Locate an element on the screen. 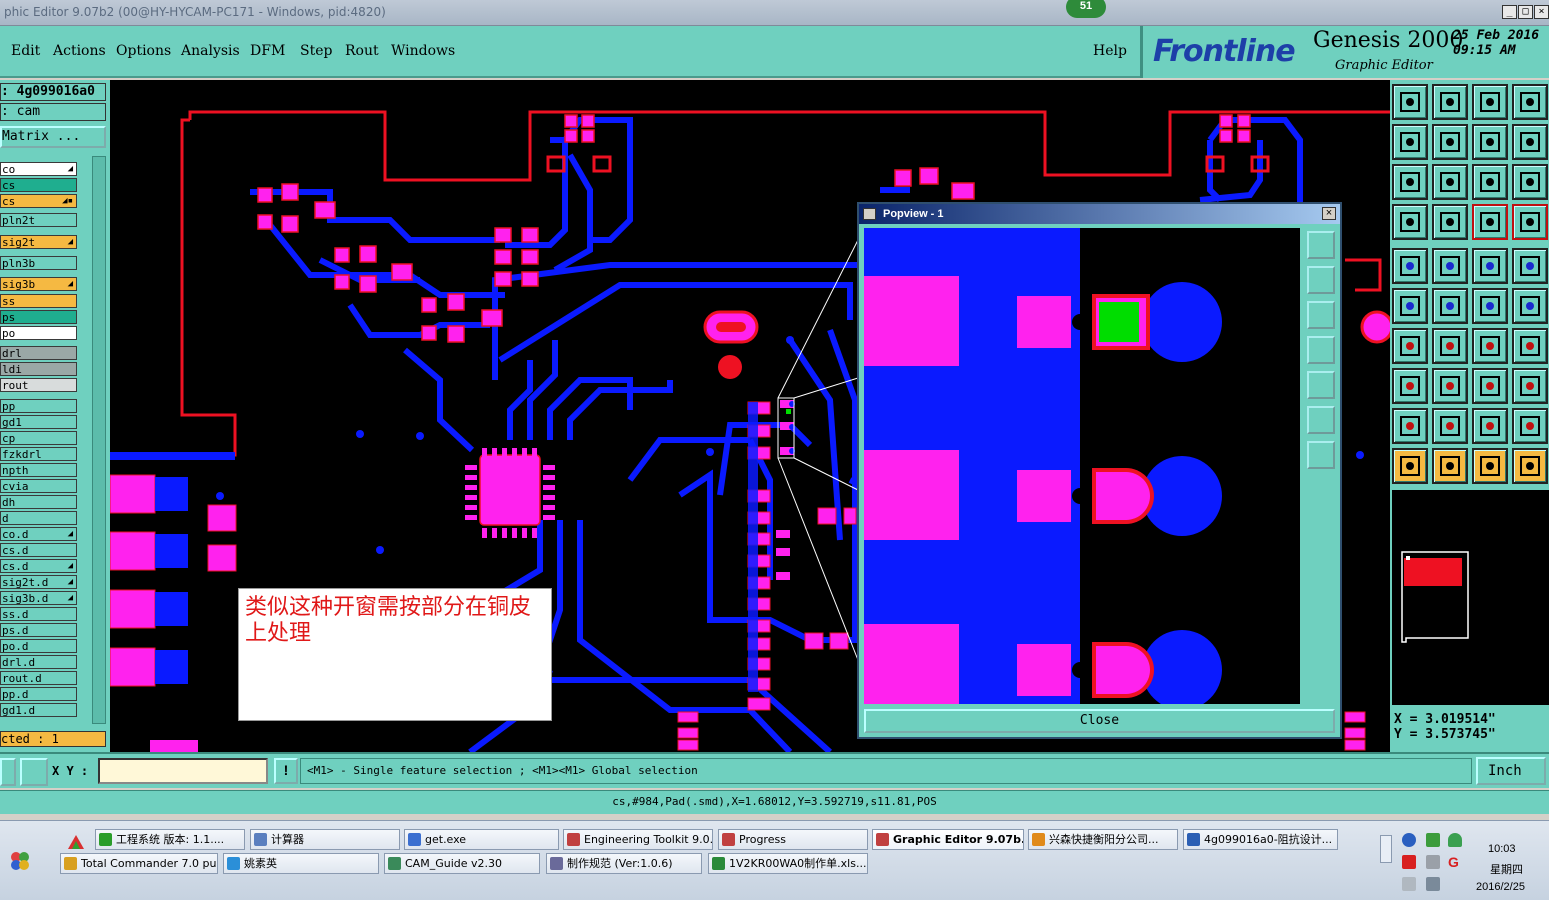 The image size is (1549, 900). layer-row: cs.d ◢ is located at coordinates (38, 566).